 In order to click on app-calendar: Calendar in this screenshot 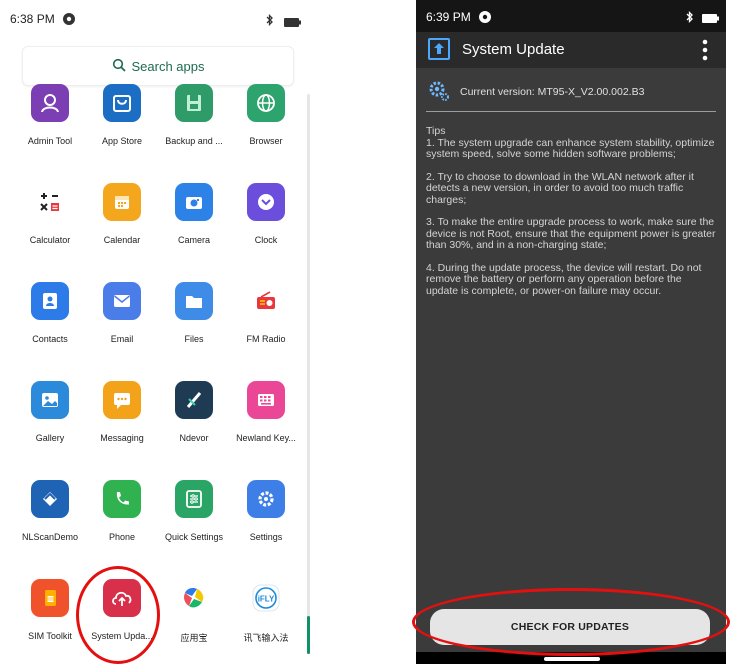, I will do `click(122, 214)`.